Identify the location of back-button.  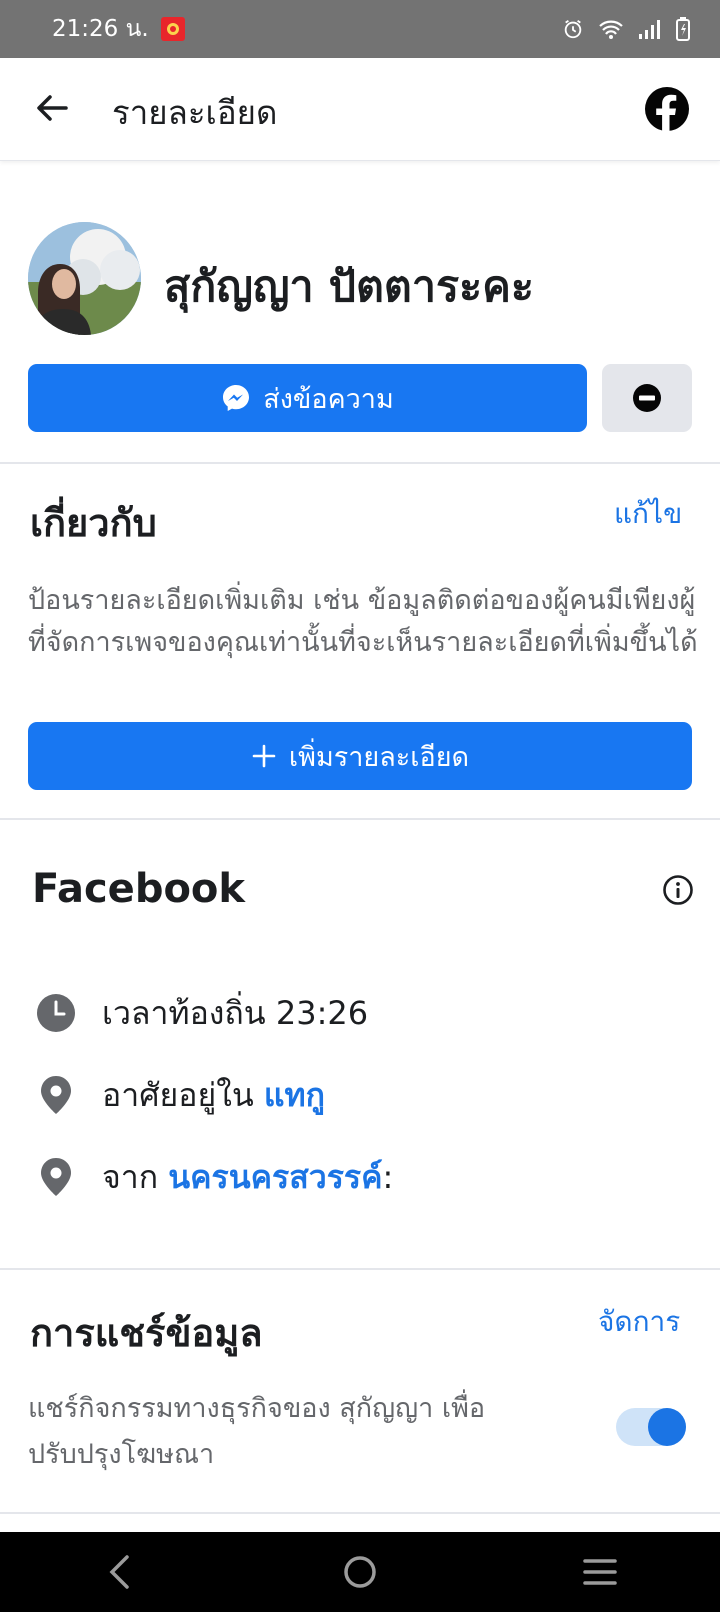
(52, 108).